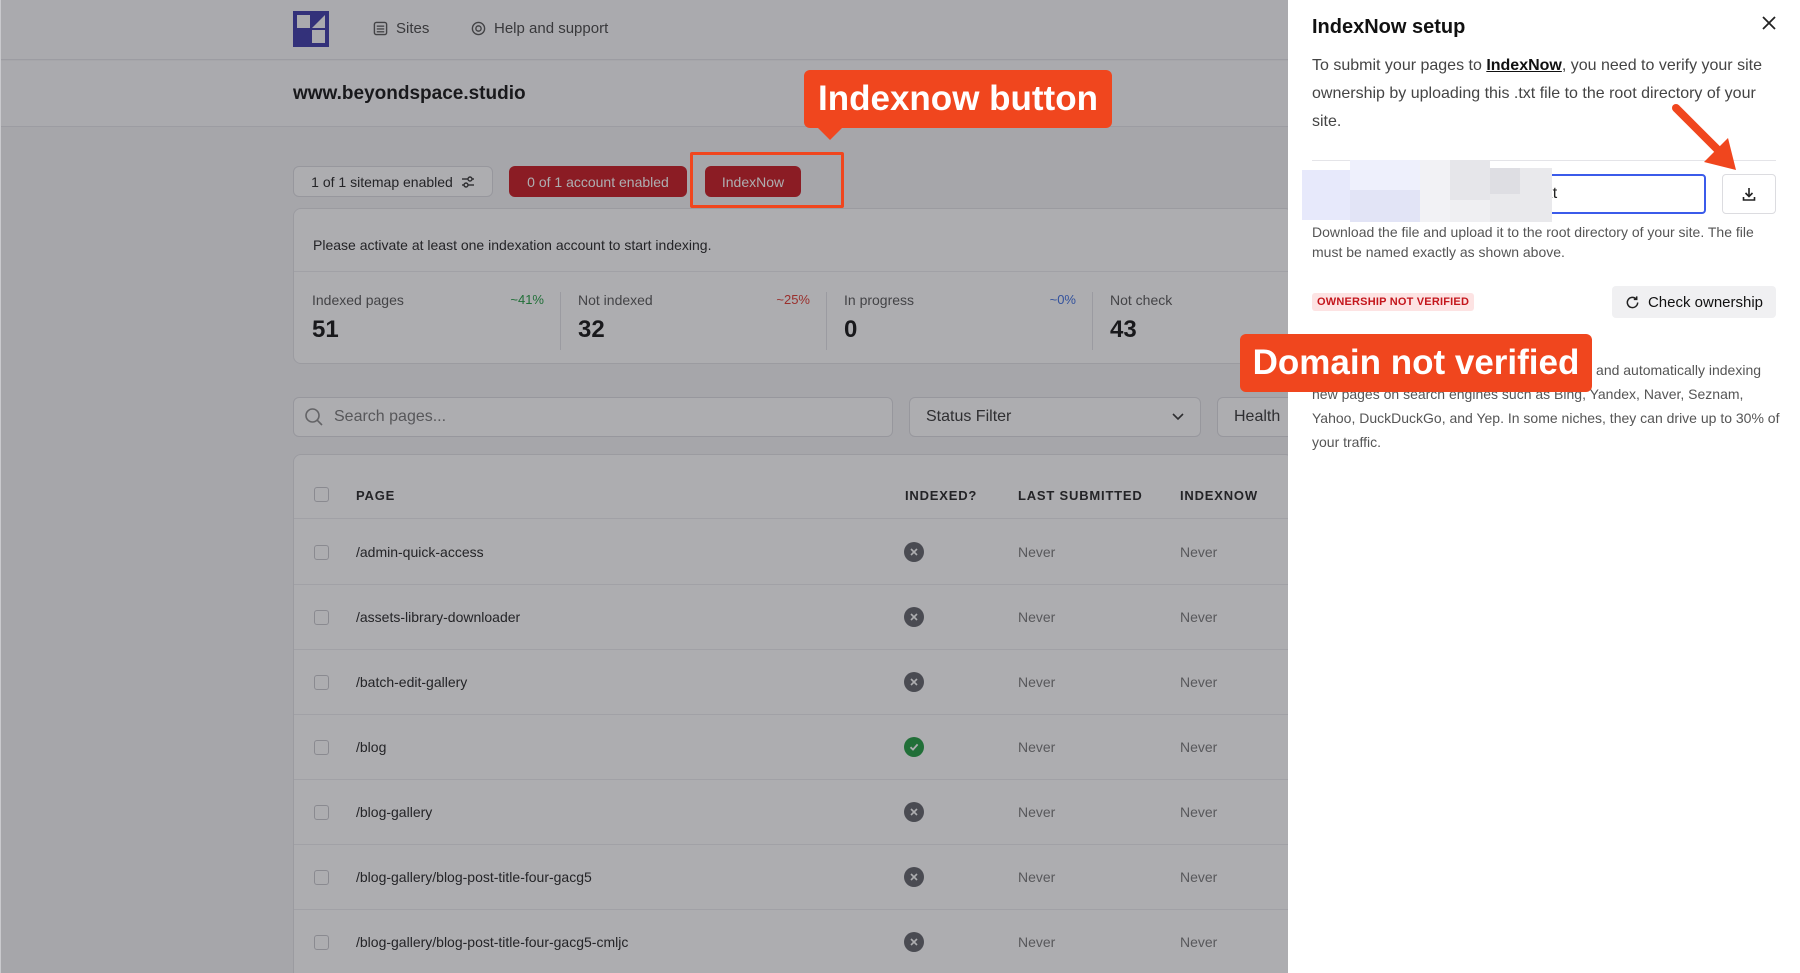 The width and height of the screenshot is (1800, 973). I want to click on stat-label: Not indexed, so click(615, 300).